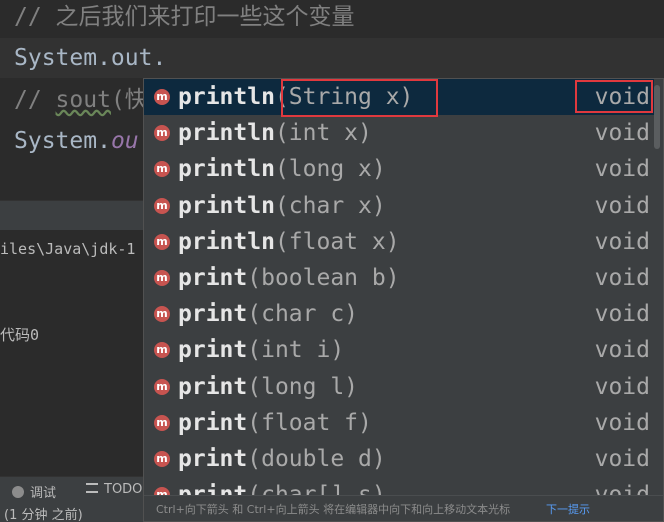 This screenshot has height=522, width=664. Describe the element at coordinates (399, 133) in the screenshot. I see `completion-item: m println(int x) void` at that location.